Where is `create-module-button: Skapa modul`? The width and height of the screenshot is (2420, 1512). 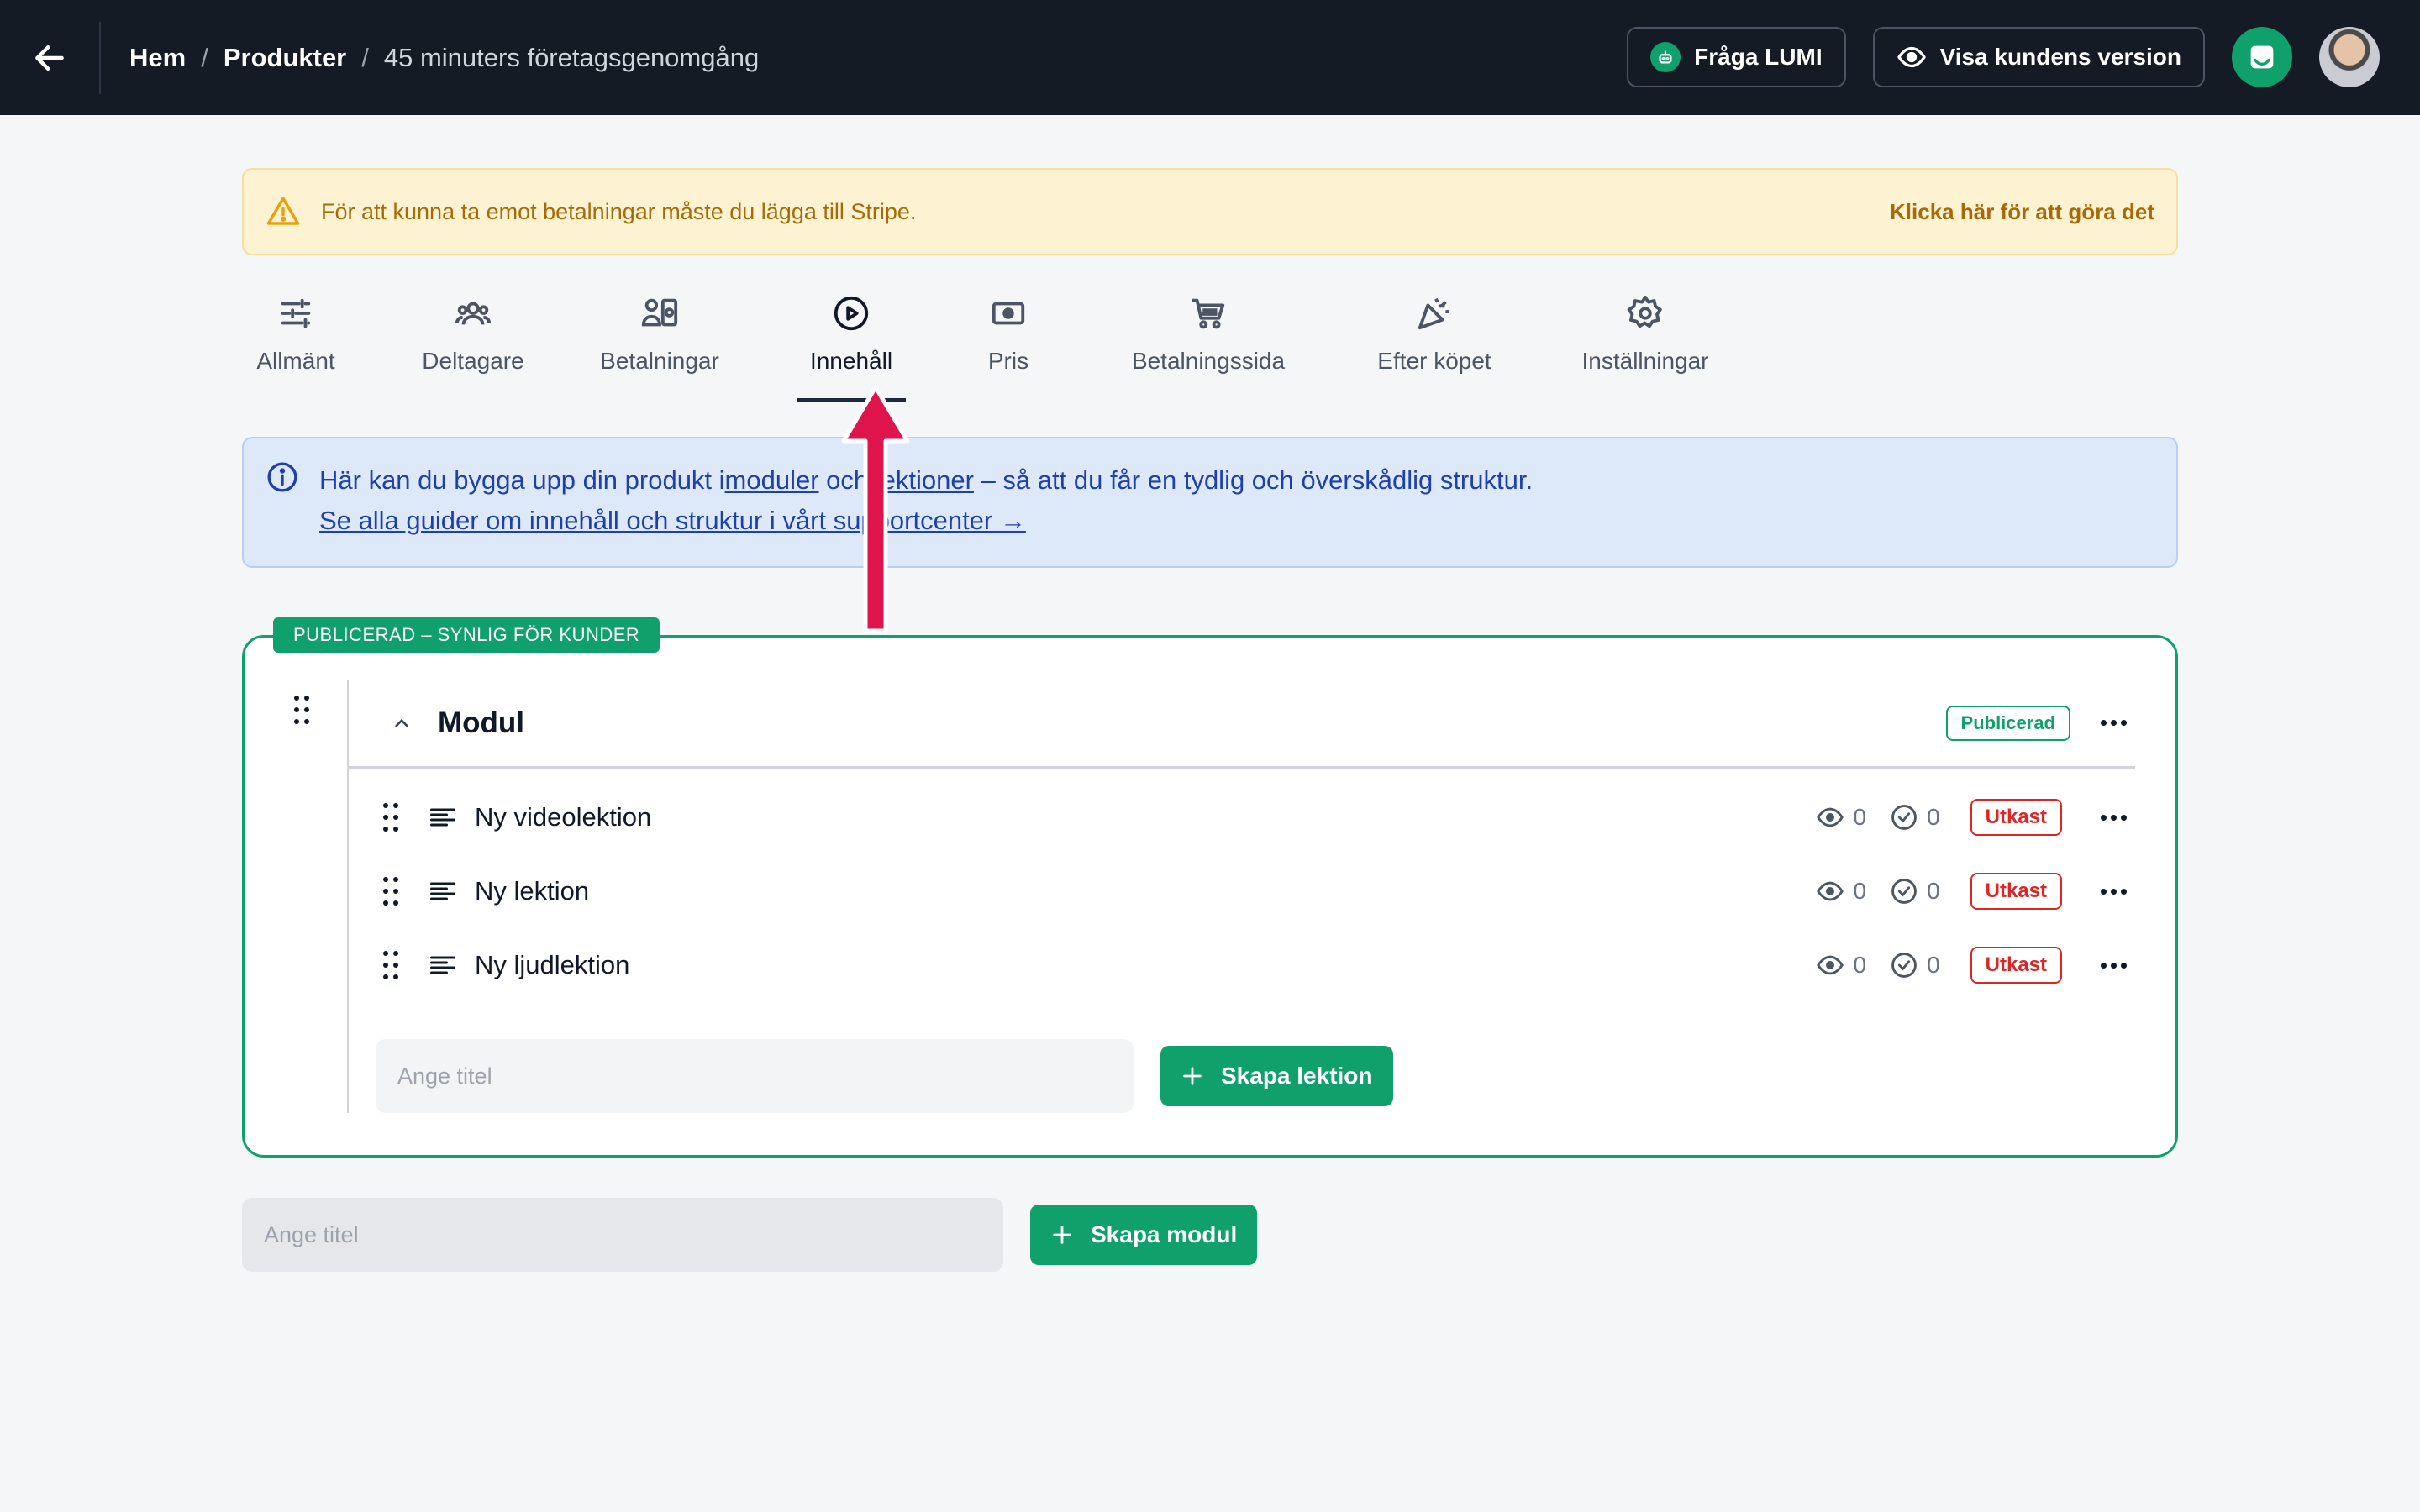 create-module-button: Skapa modul is located at coordinates (1144, 1235).